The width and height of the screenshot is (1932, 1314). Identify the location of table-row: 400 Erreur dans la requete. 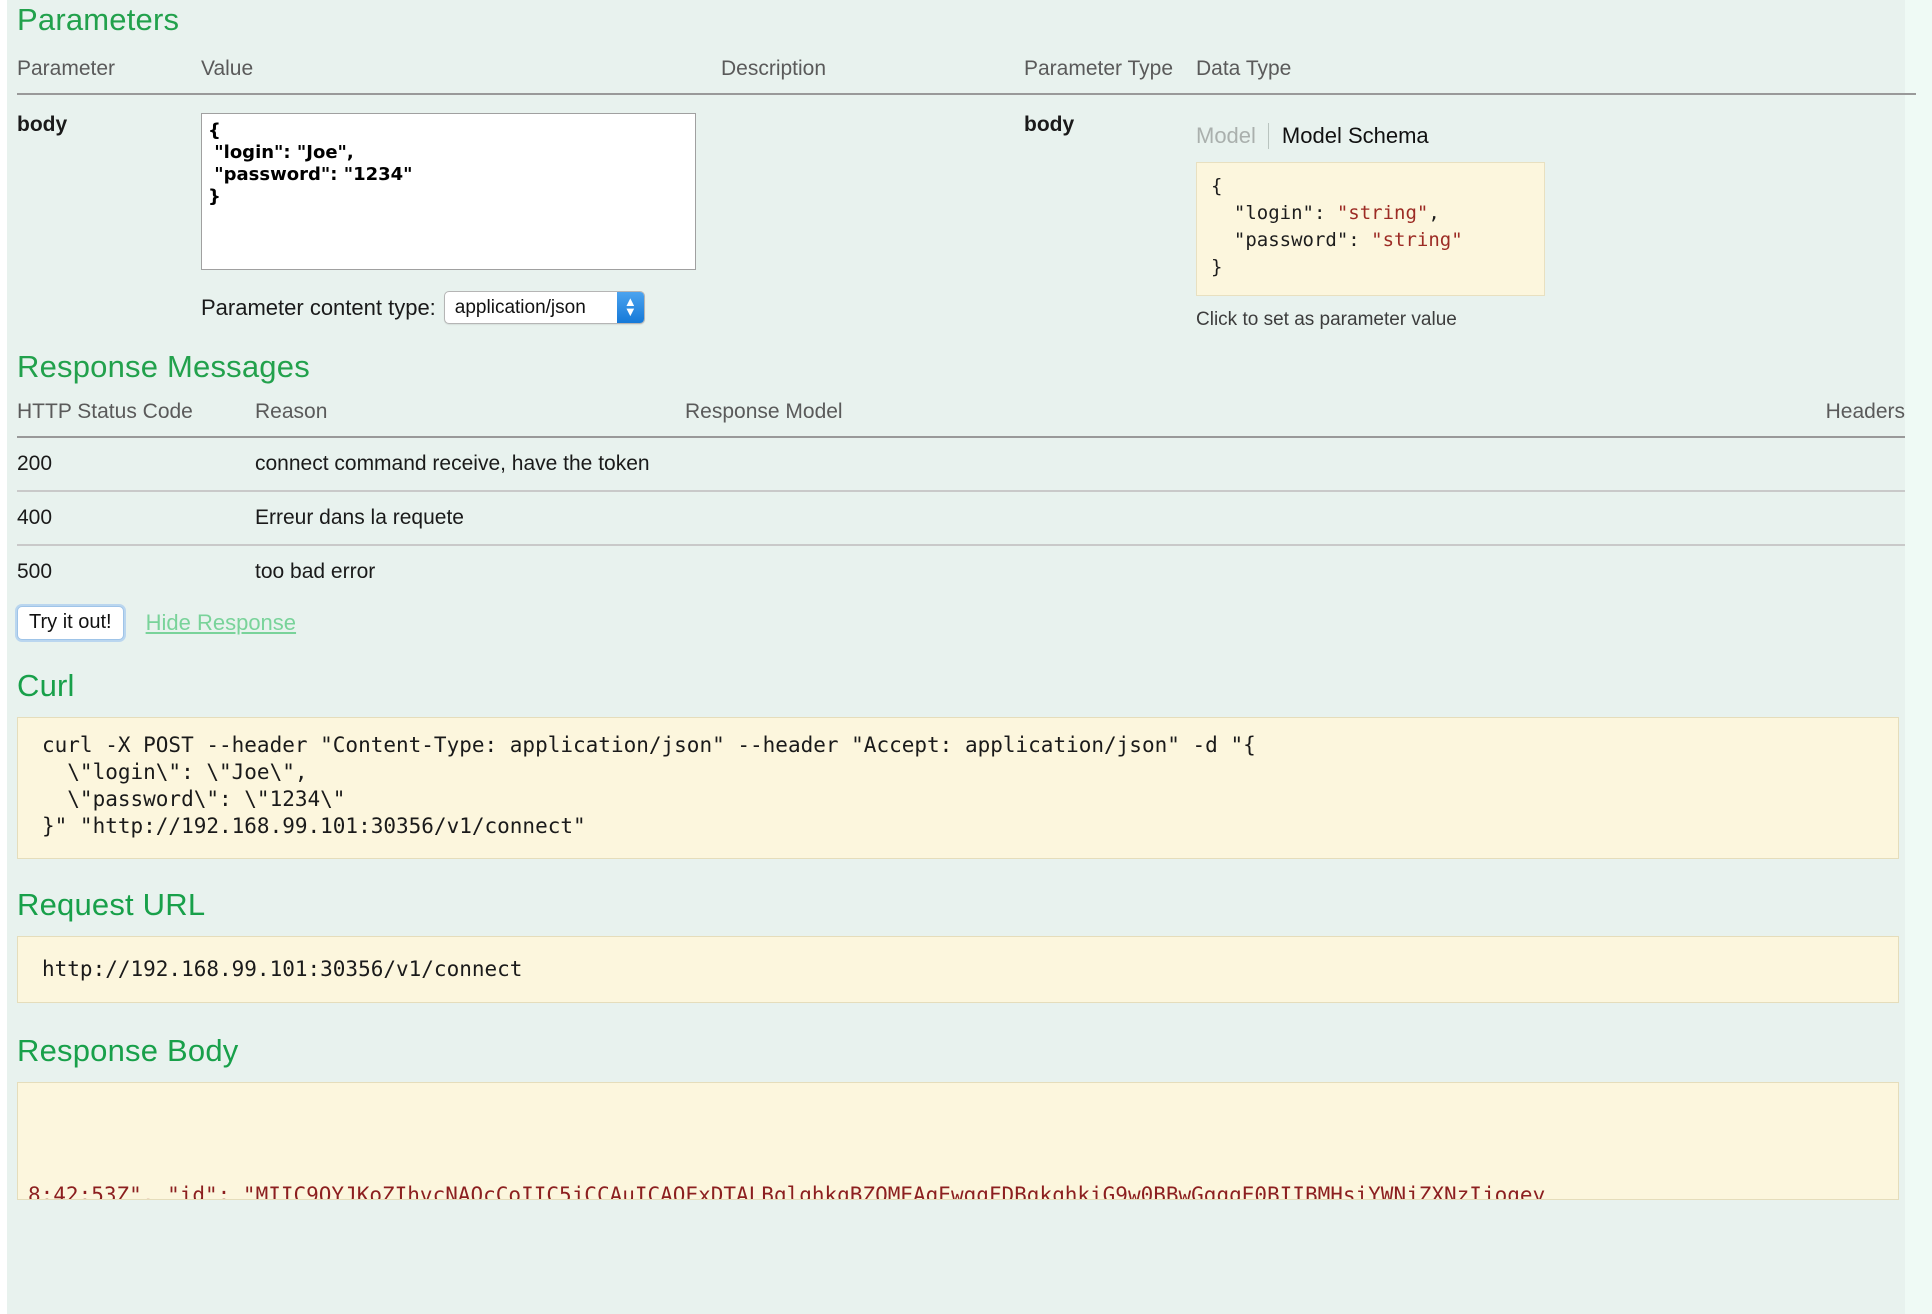
(961, 518).